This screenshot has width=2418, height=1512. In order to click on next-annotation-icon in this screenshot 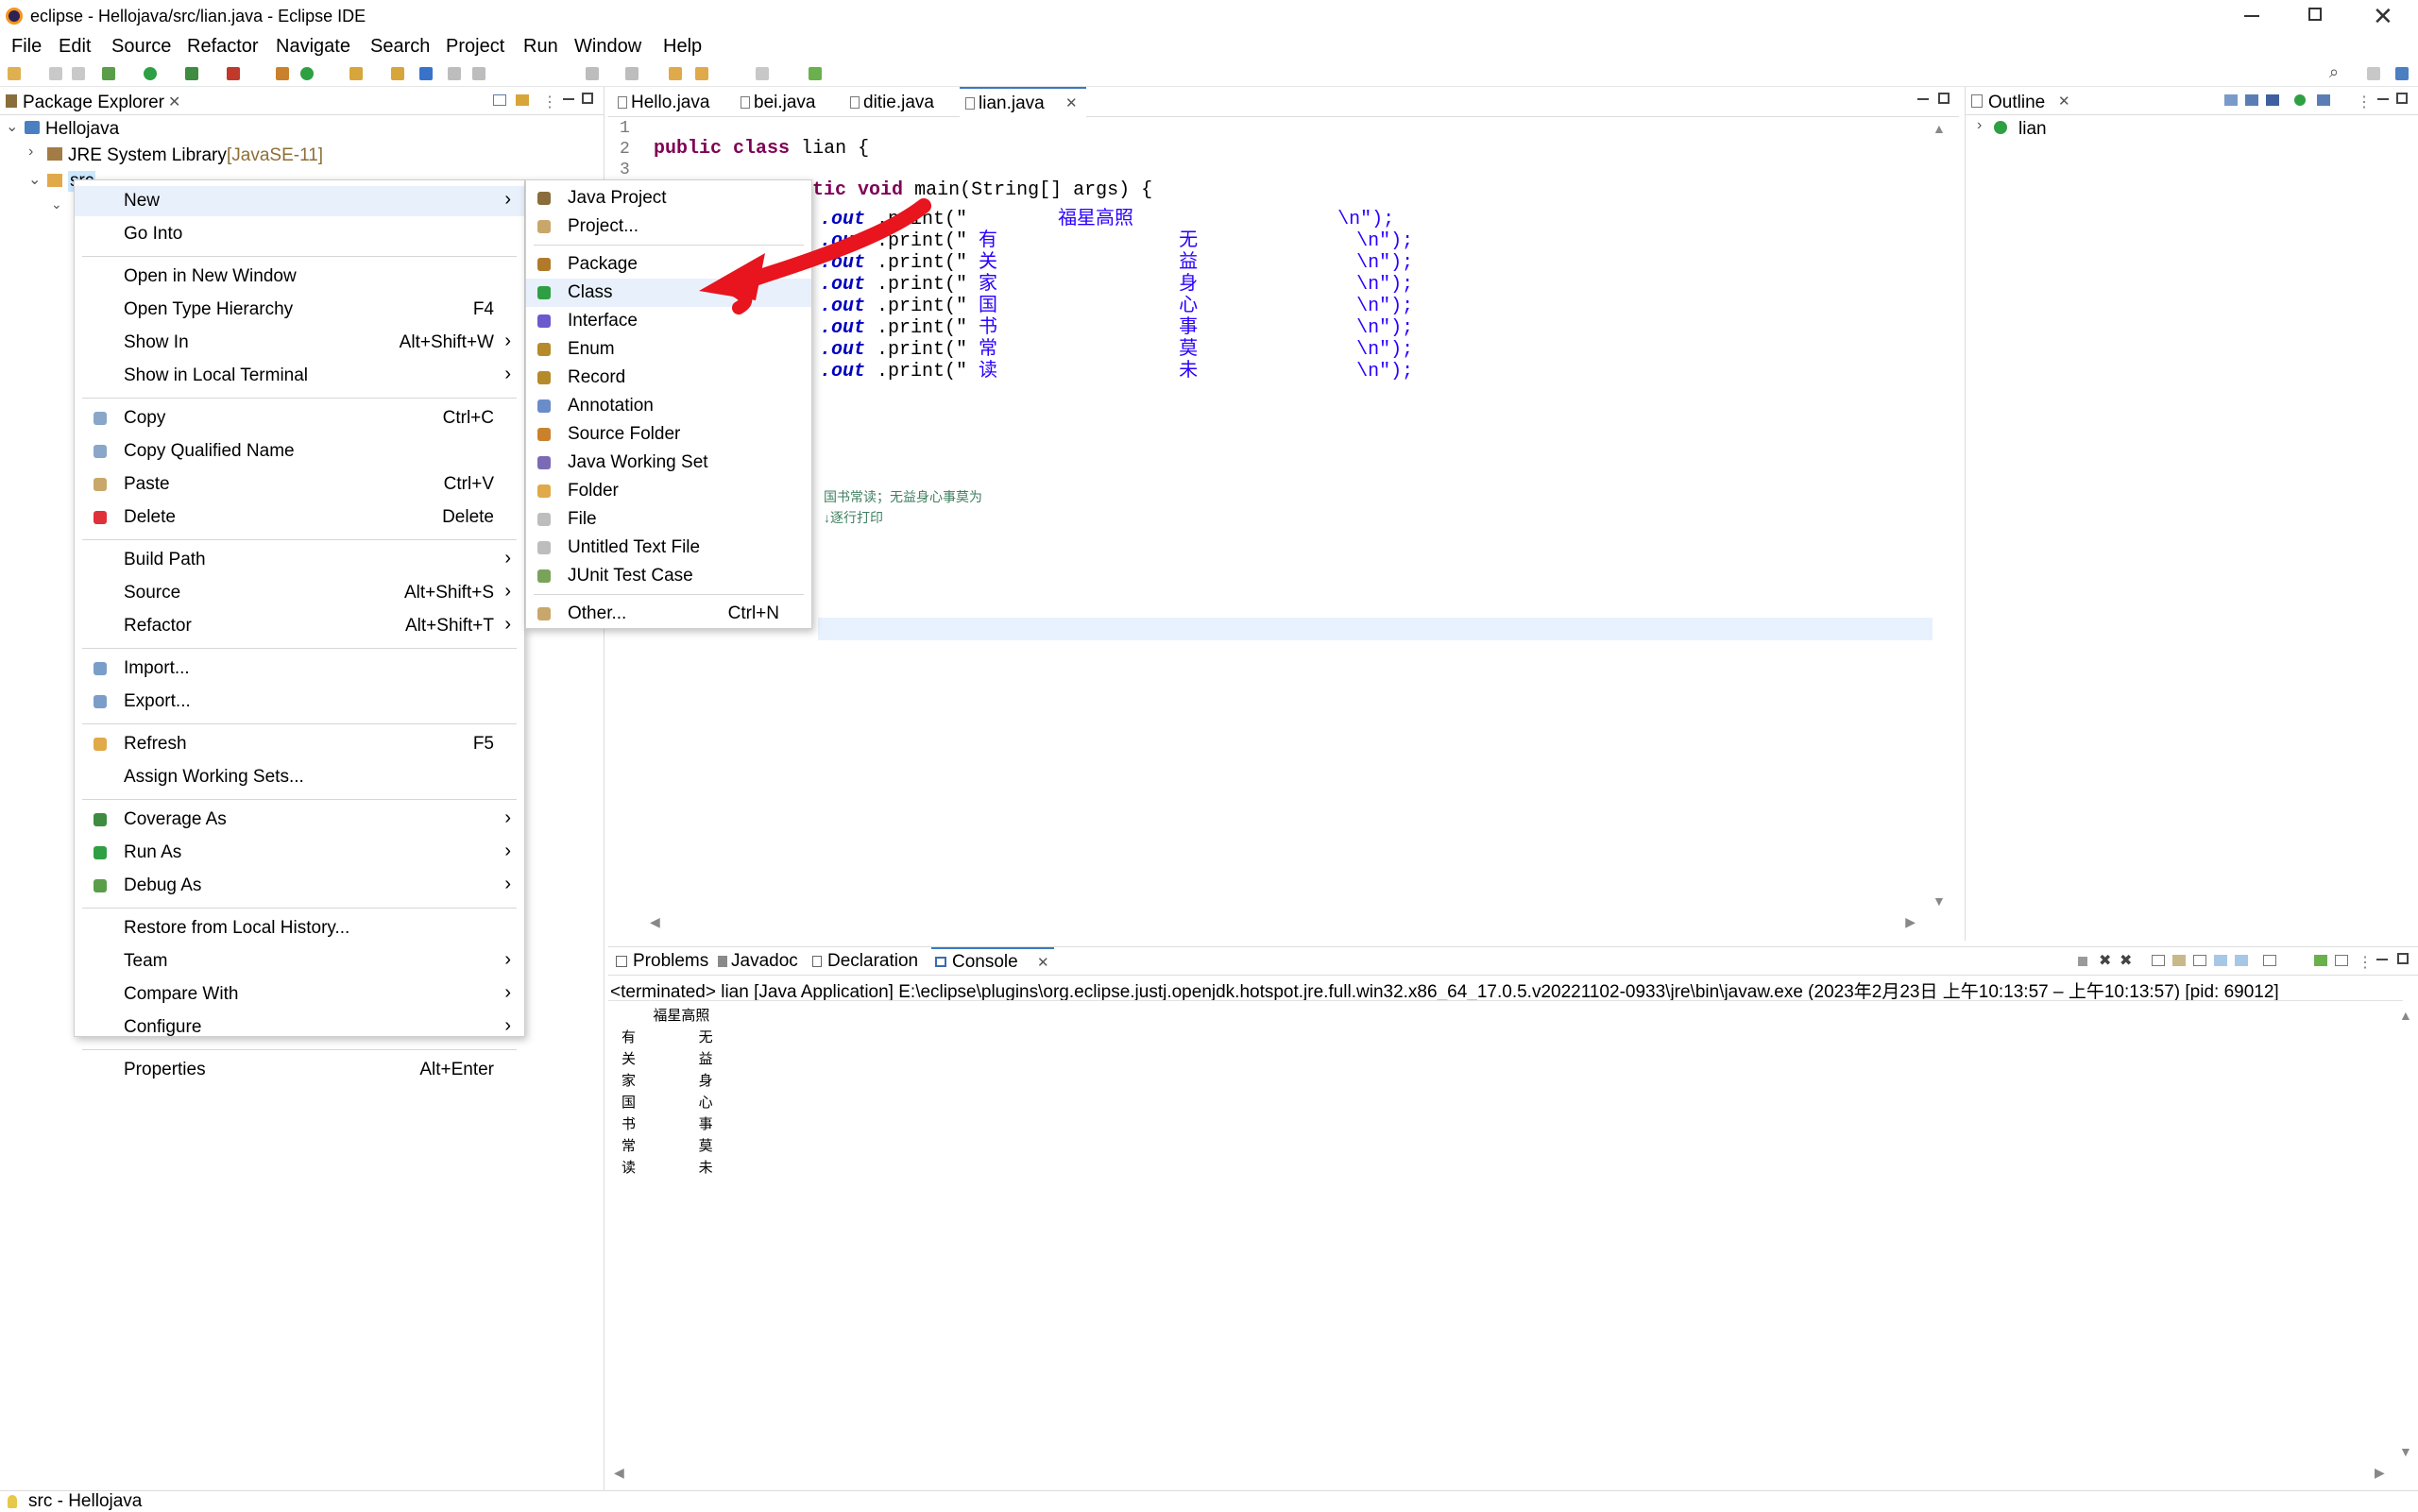, I will do `click(592, 73)`.